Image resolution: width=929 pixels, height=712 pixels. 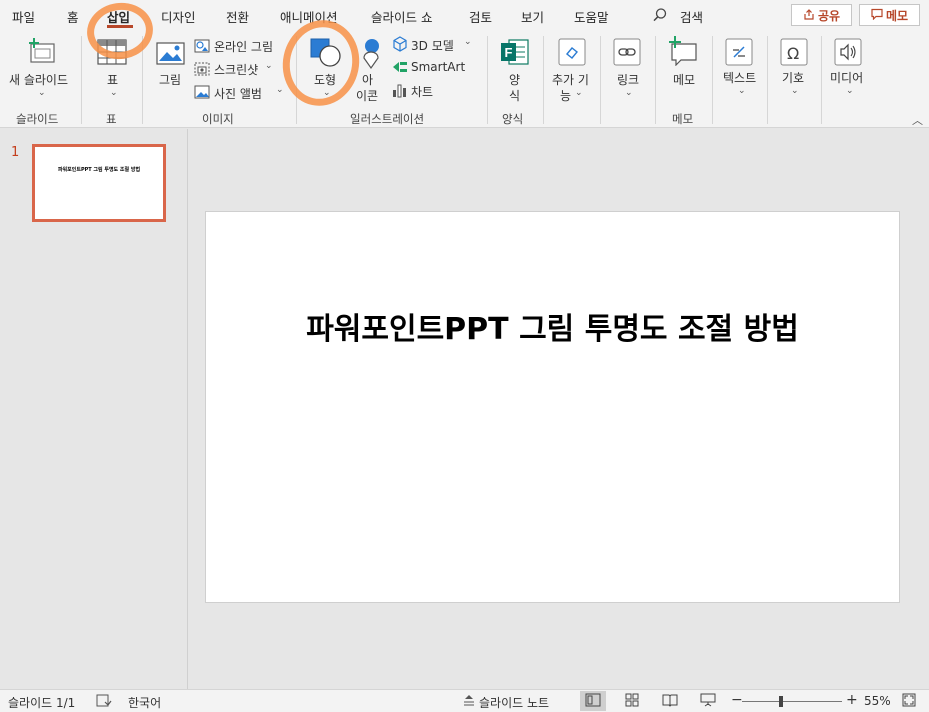 What do you see at coordinates (480, 16) in the screenshot?
I see `tab-review: 검토` at bounding box center [480, 16].